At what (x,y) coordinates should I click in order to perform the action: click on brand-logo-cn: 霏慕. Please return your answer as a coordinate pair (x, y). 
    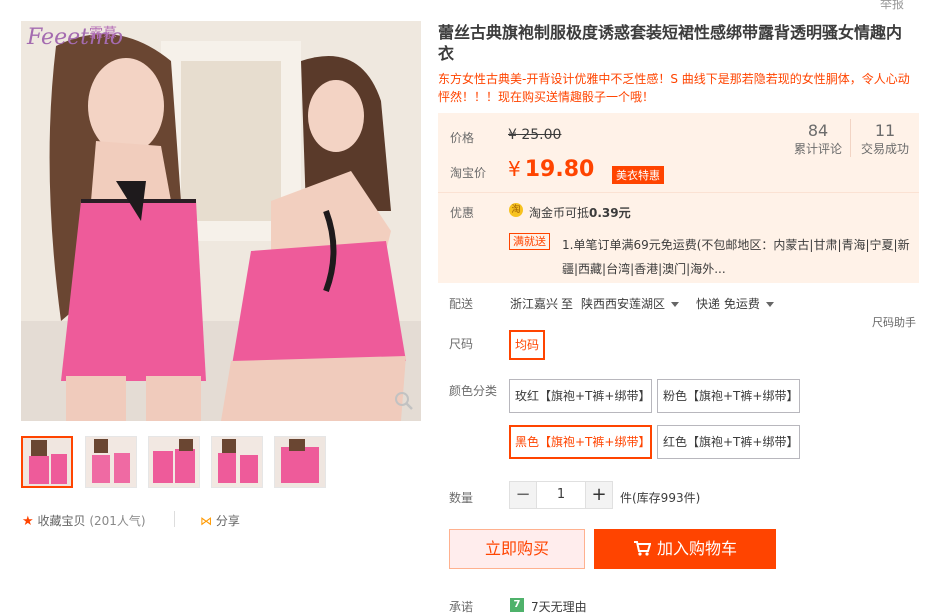
    Looking at the image, I should click on (103, 34).